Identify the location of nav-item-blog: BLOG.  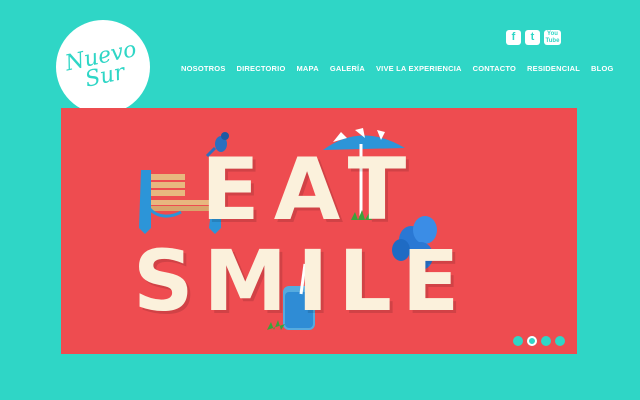
(602, 68).